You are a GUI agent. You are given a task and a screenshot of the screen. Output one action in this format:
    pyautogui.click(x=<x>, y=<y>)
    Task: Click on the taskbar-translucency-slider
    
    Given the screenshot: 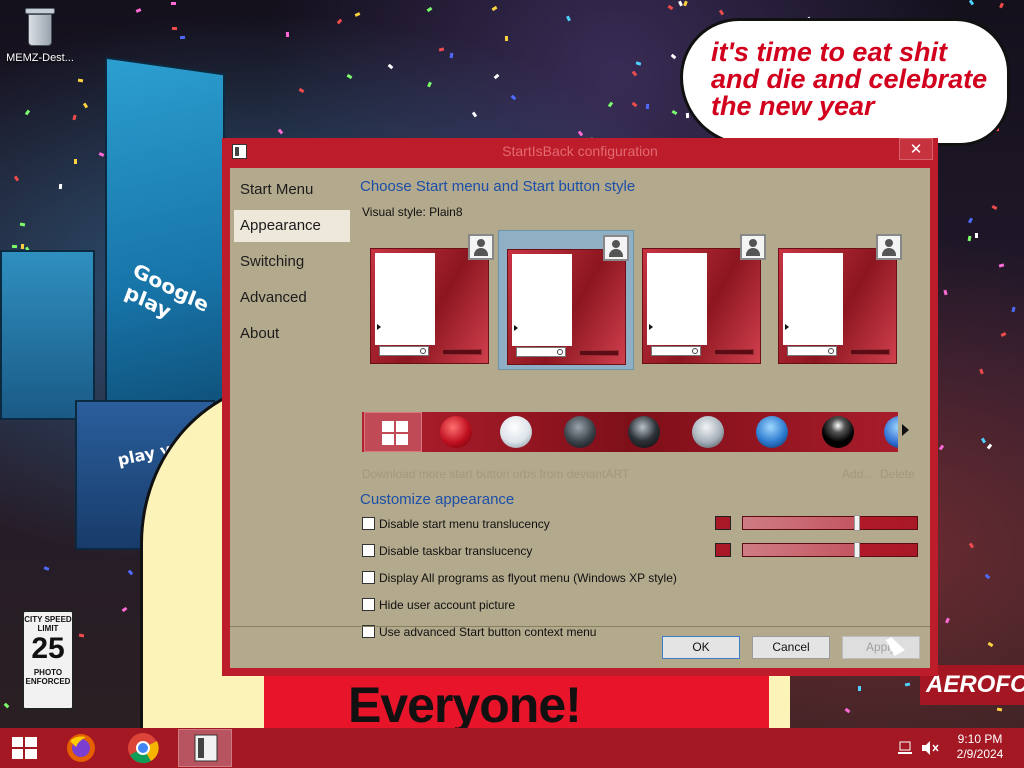 What is the action you would take?
    pyautogui.click(x=830, y=550)
    